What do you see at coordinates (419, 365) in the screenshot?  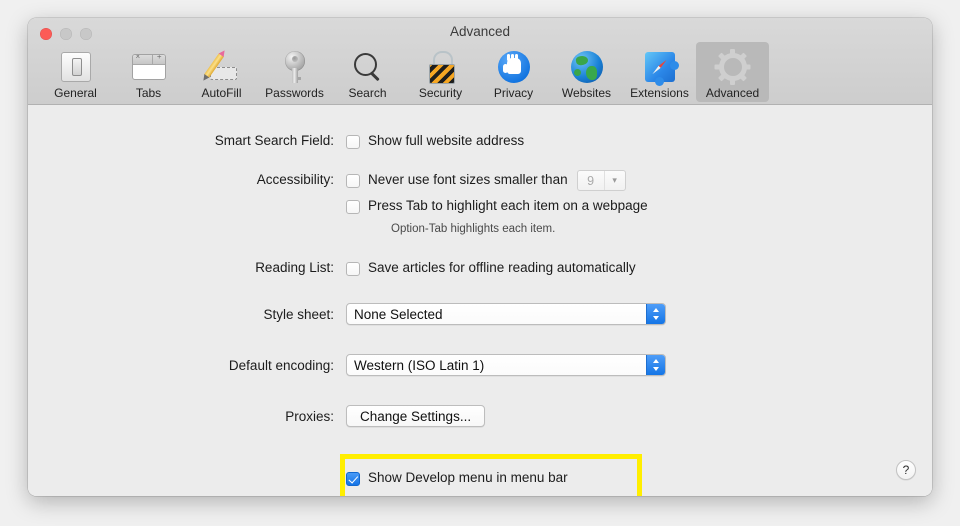 I see `default-encoding-value: Western (ISO Latin 1)` at bounding box center [419, 365].